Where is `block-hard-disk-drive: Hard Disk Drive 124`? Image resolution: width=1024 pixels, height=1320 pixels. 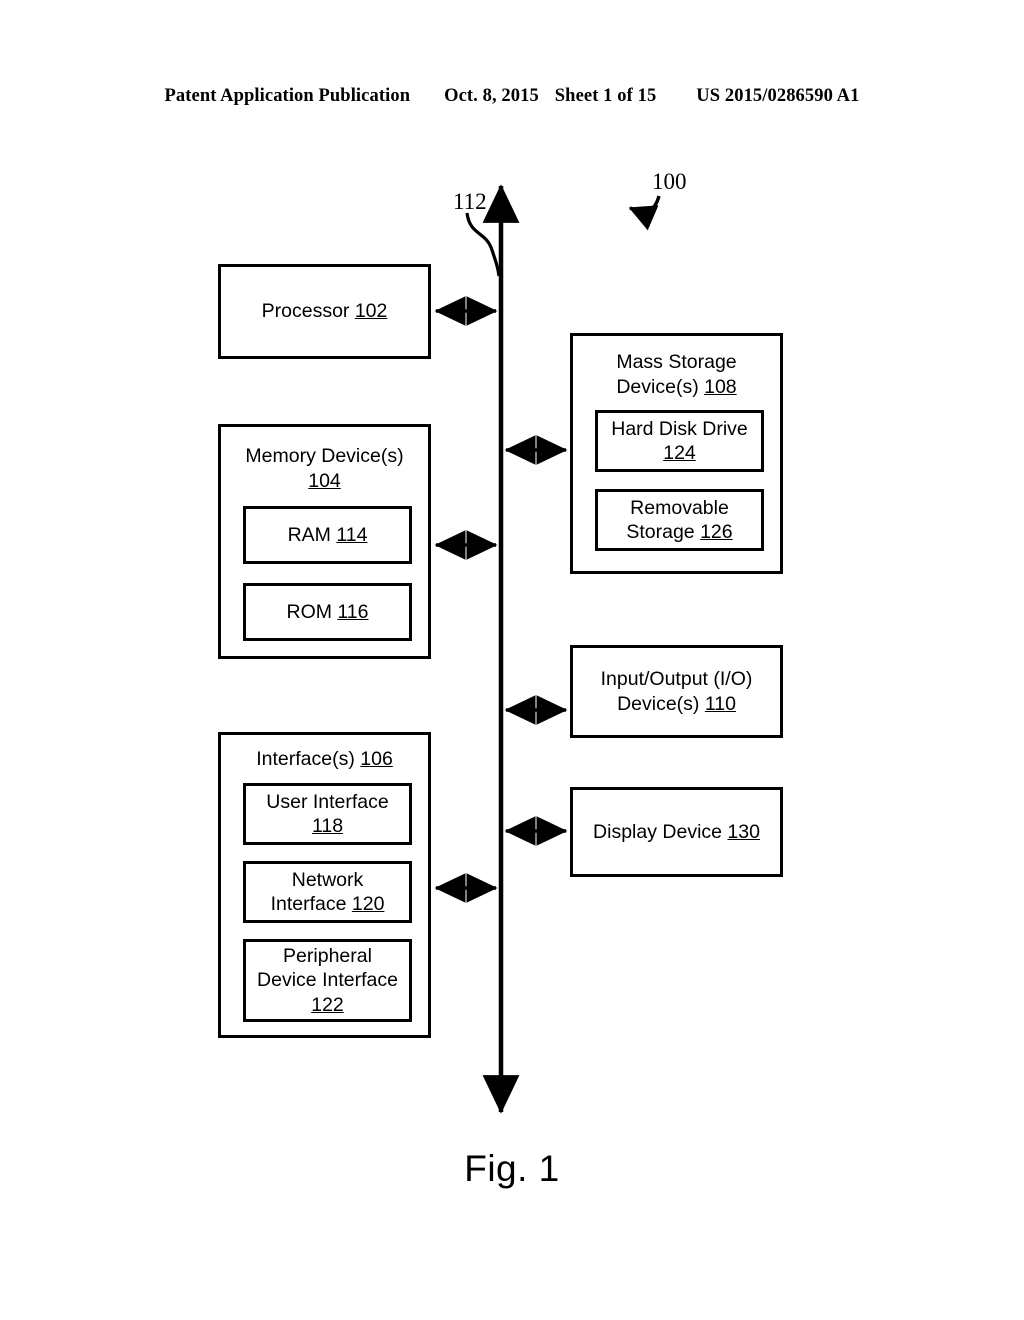
block-hard-disk-drive: Hard Disk Drive 124 is located at coordinates (679, 441).